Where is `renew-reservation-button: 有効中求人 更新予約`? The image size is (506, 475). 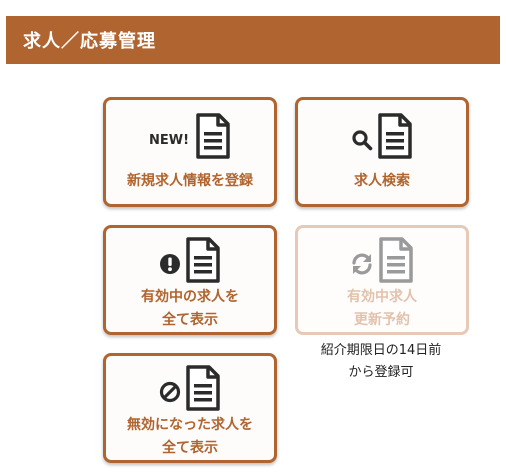
renew-reservation-button: 有効中求人 更新予約 is located at coordinates (382, 280).